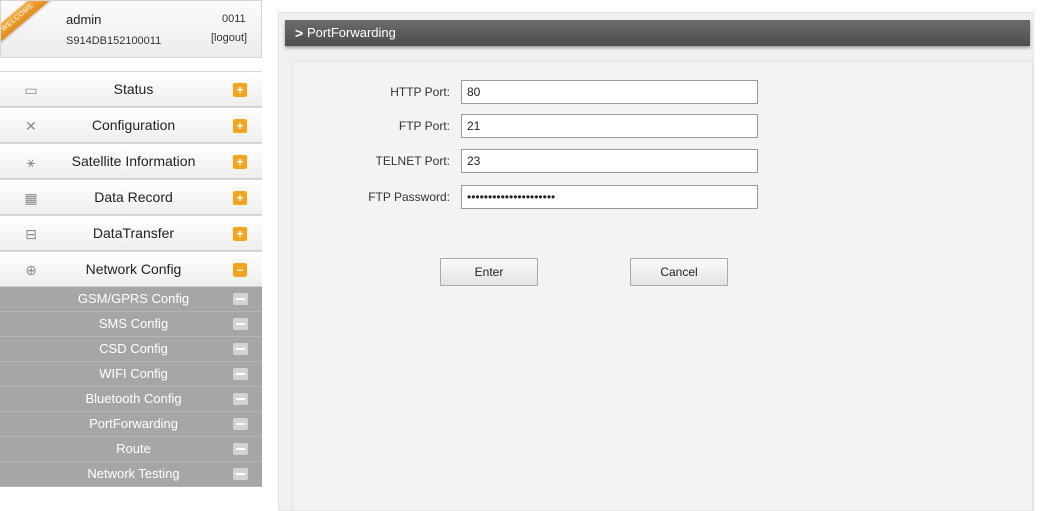 This screenshot has height=511, width=1042. I want to click on cancel-button: Cancel, so click(679, 272).